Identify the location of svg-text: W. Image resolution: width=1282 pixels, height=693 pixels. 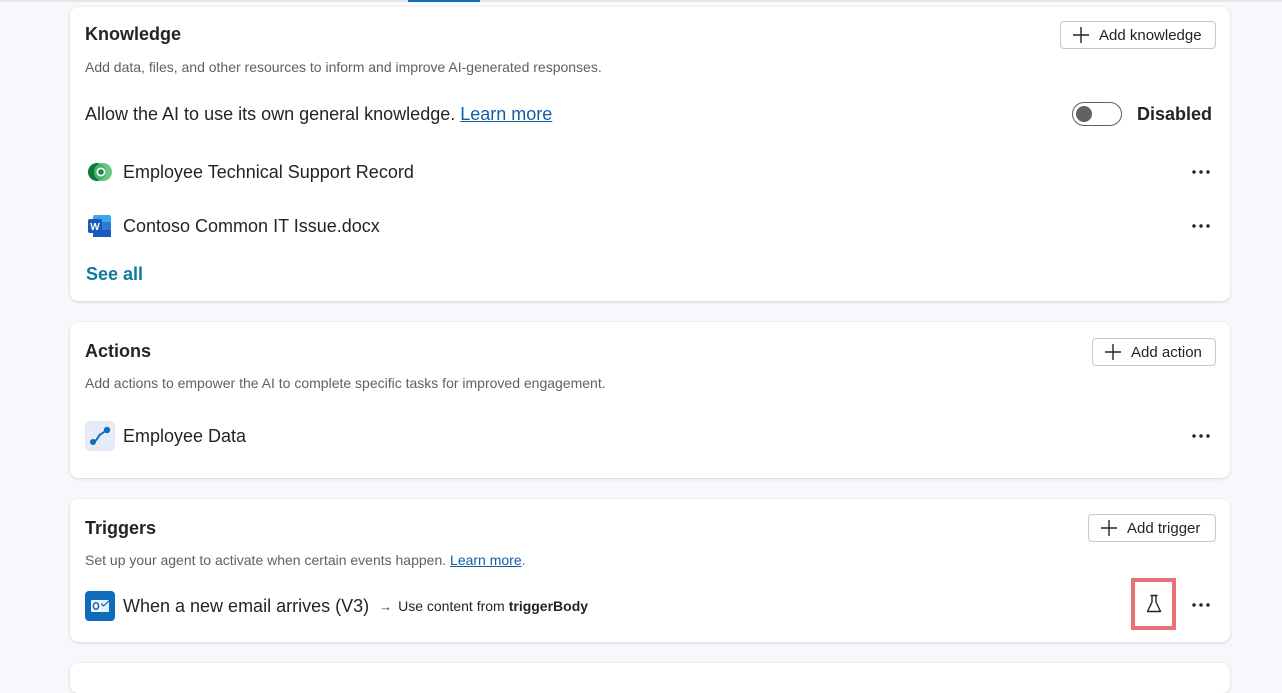
(95, 227).